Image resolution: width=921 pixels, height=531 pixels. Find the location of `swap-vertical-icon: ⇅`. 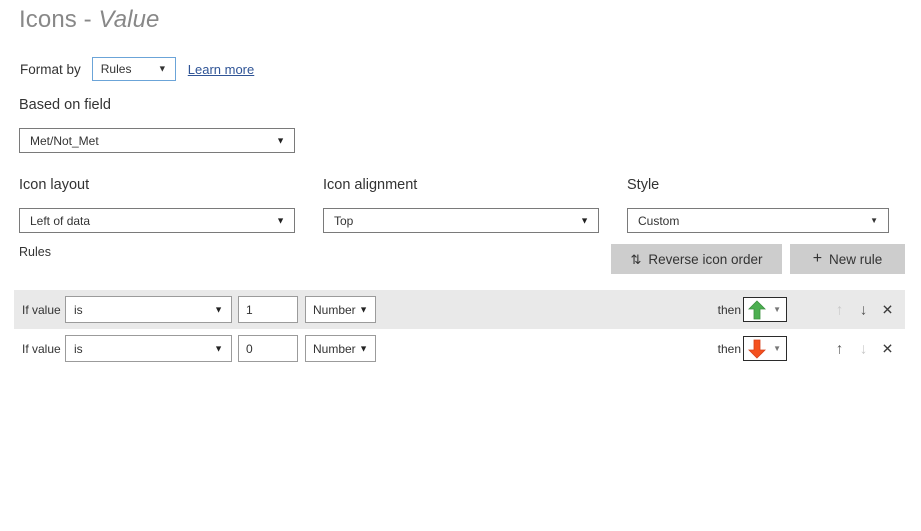

swap-vertical-icon: ⇅ is located at coordinates (636, 259).